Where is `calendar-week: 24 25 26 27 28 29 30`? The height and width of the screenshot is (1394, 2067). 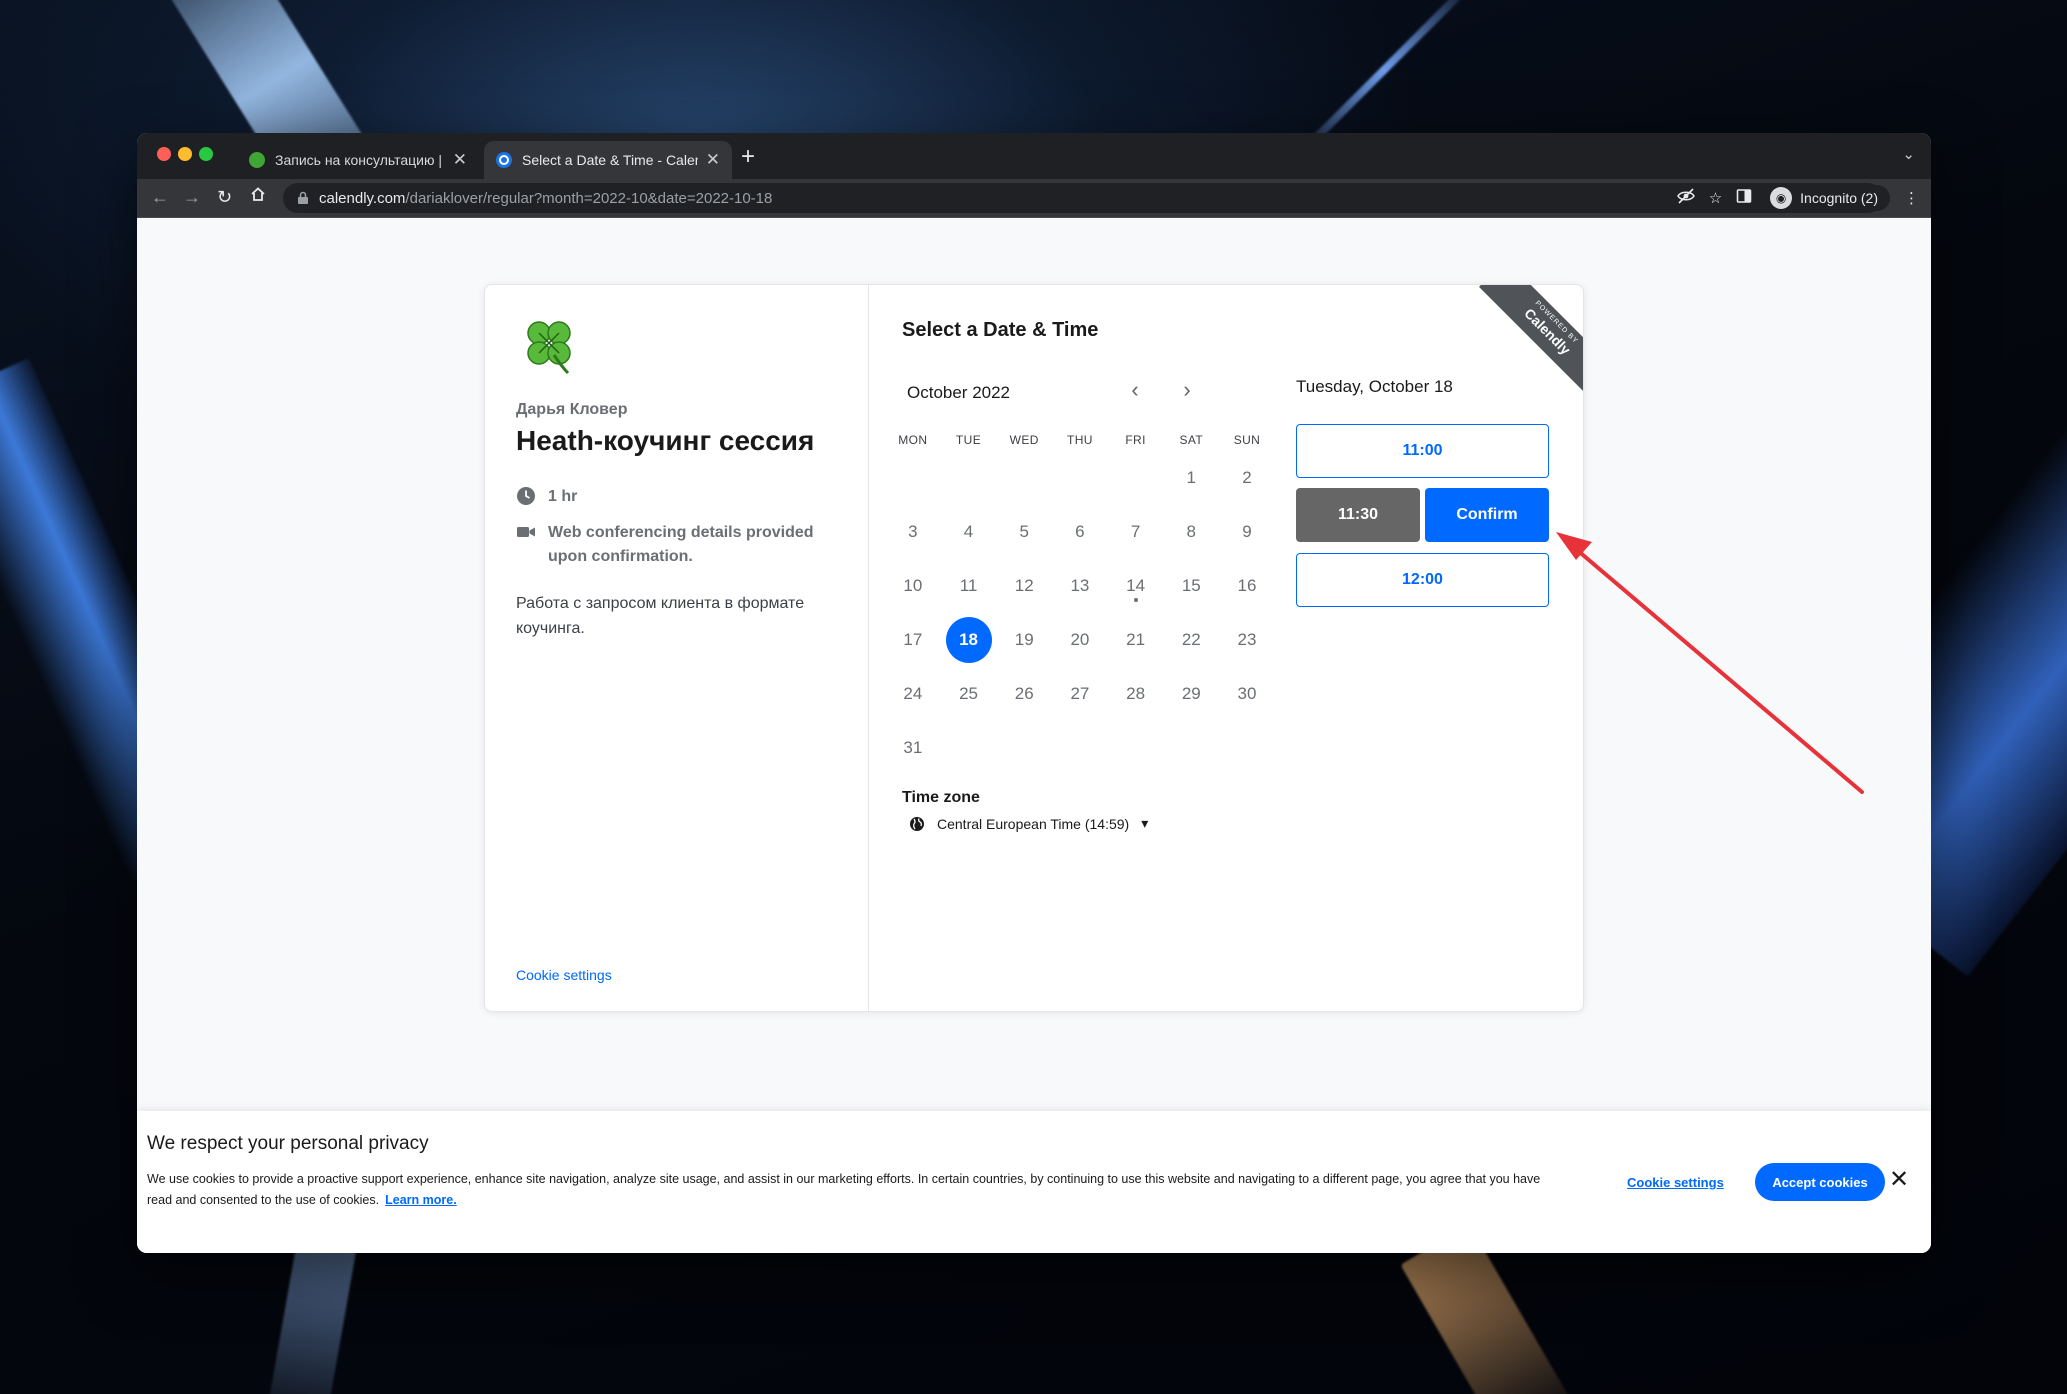 calendar-week: 24 25 26 27 28 29 30 is located at coordinates (1080, 694).